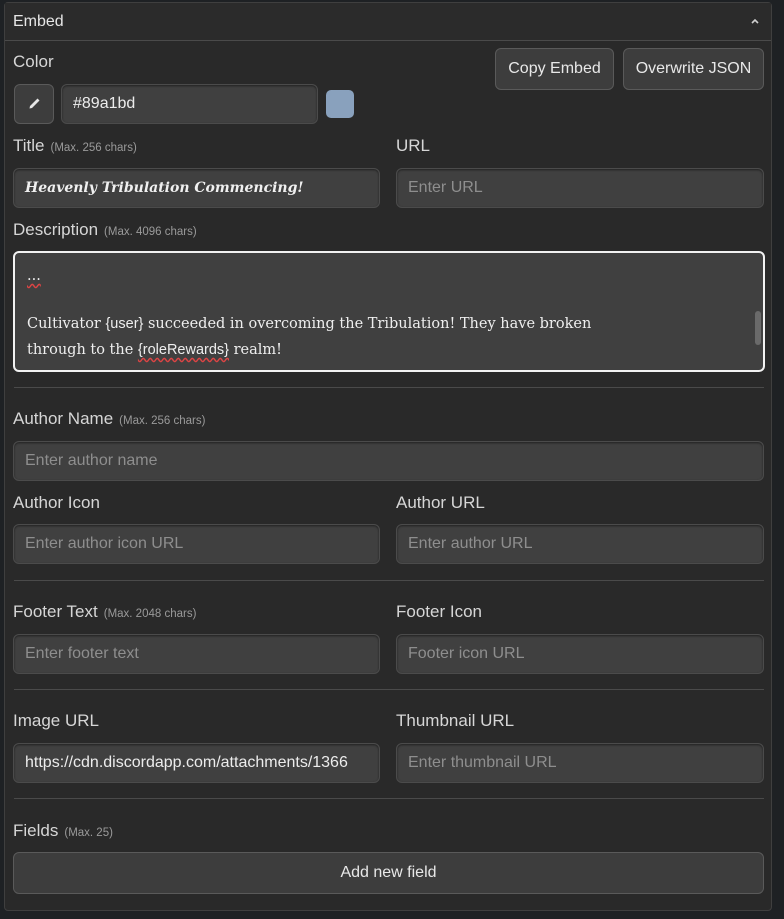 This screenshot has height=919, width=784. What do you see at coordinates (196, 544) in the screenshot?
I see `author-icon-input: Enter author icon URL` at bounding box center [196, 544].